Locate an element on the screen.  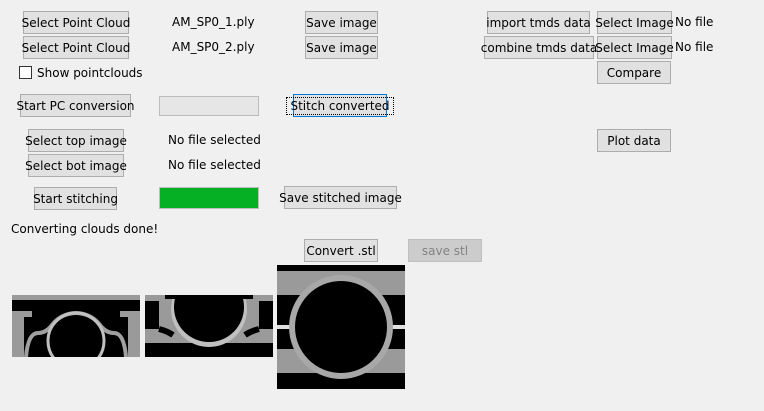
select-point-cloud-1-button: Select Point Cloud is located at coordinates (76, 22).